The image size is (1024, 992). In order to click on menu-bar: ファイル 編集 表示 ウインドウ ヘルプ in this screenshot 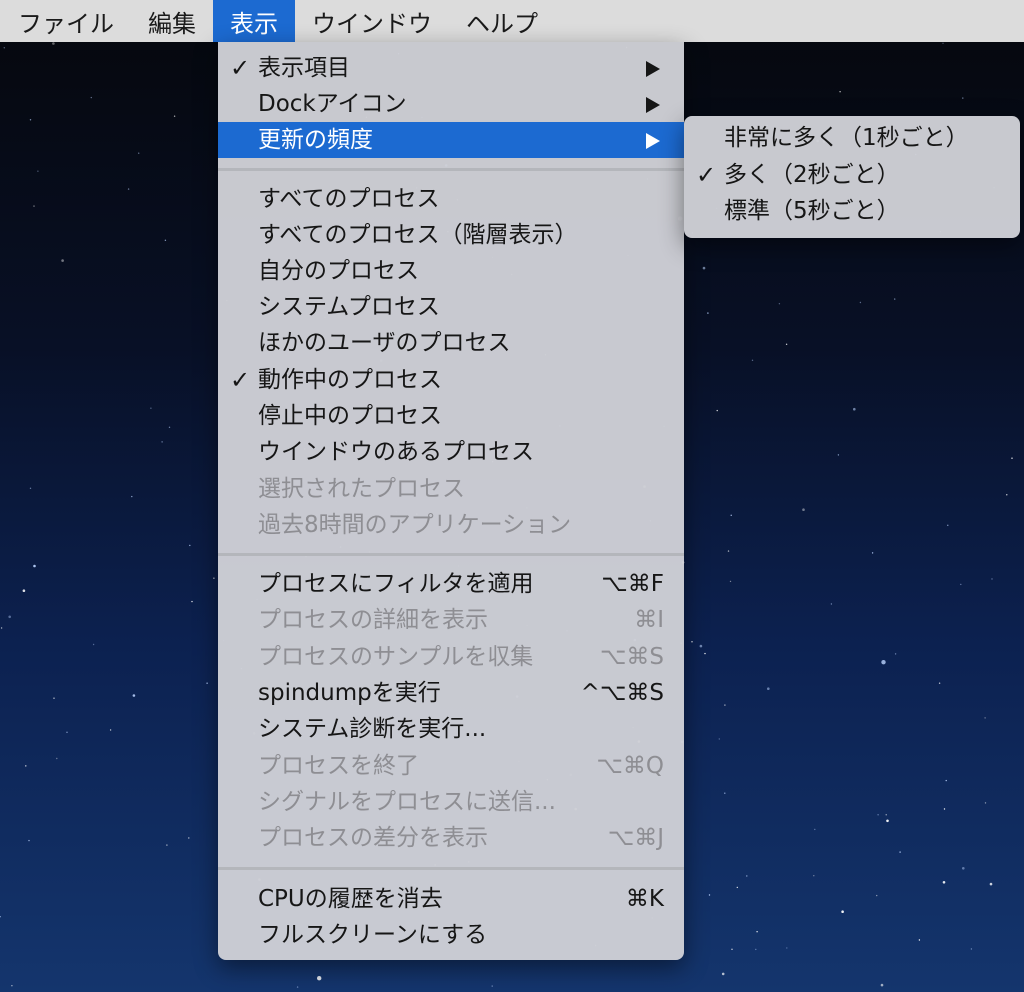, I will do `click(512, 21)`.